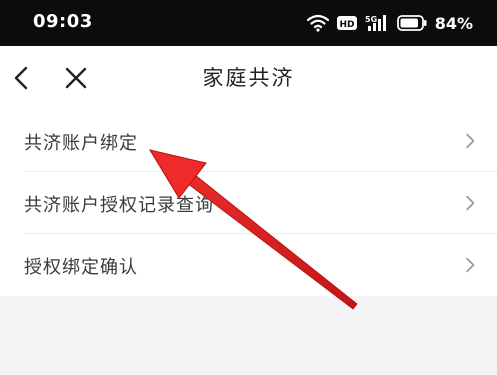  What do you see at coordinates (453, 23) in the screenshot?
I see `battery-percent: 84%` at bounding box center [453, 23].